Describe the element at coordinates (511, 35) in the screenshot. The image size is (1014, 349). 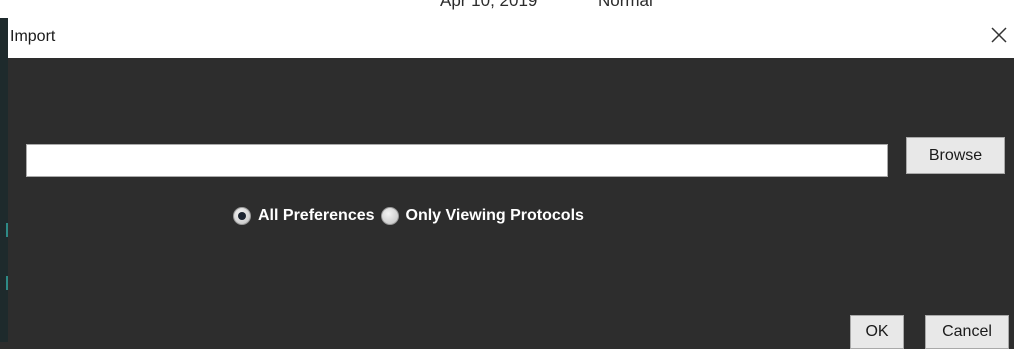
I see `dialog-titlebar: Import` at that location.